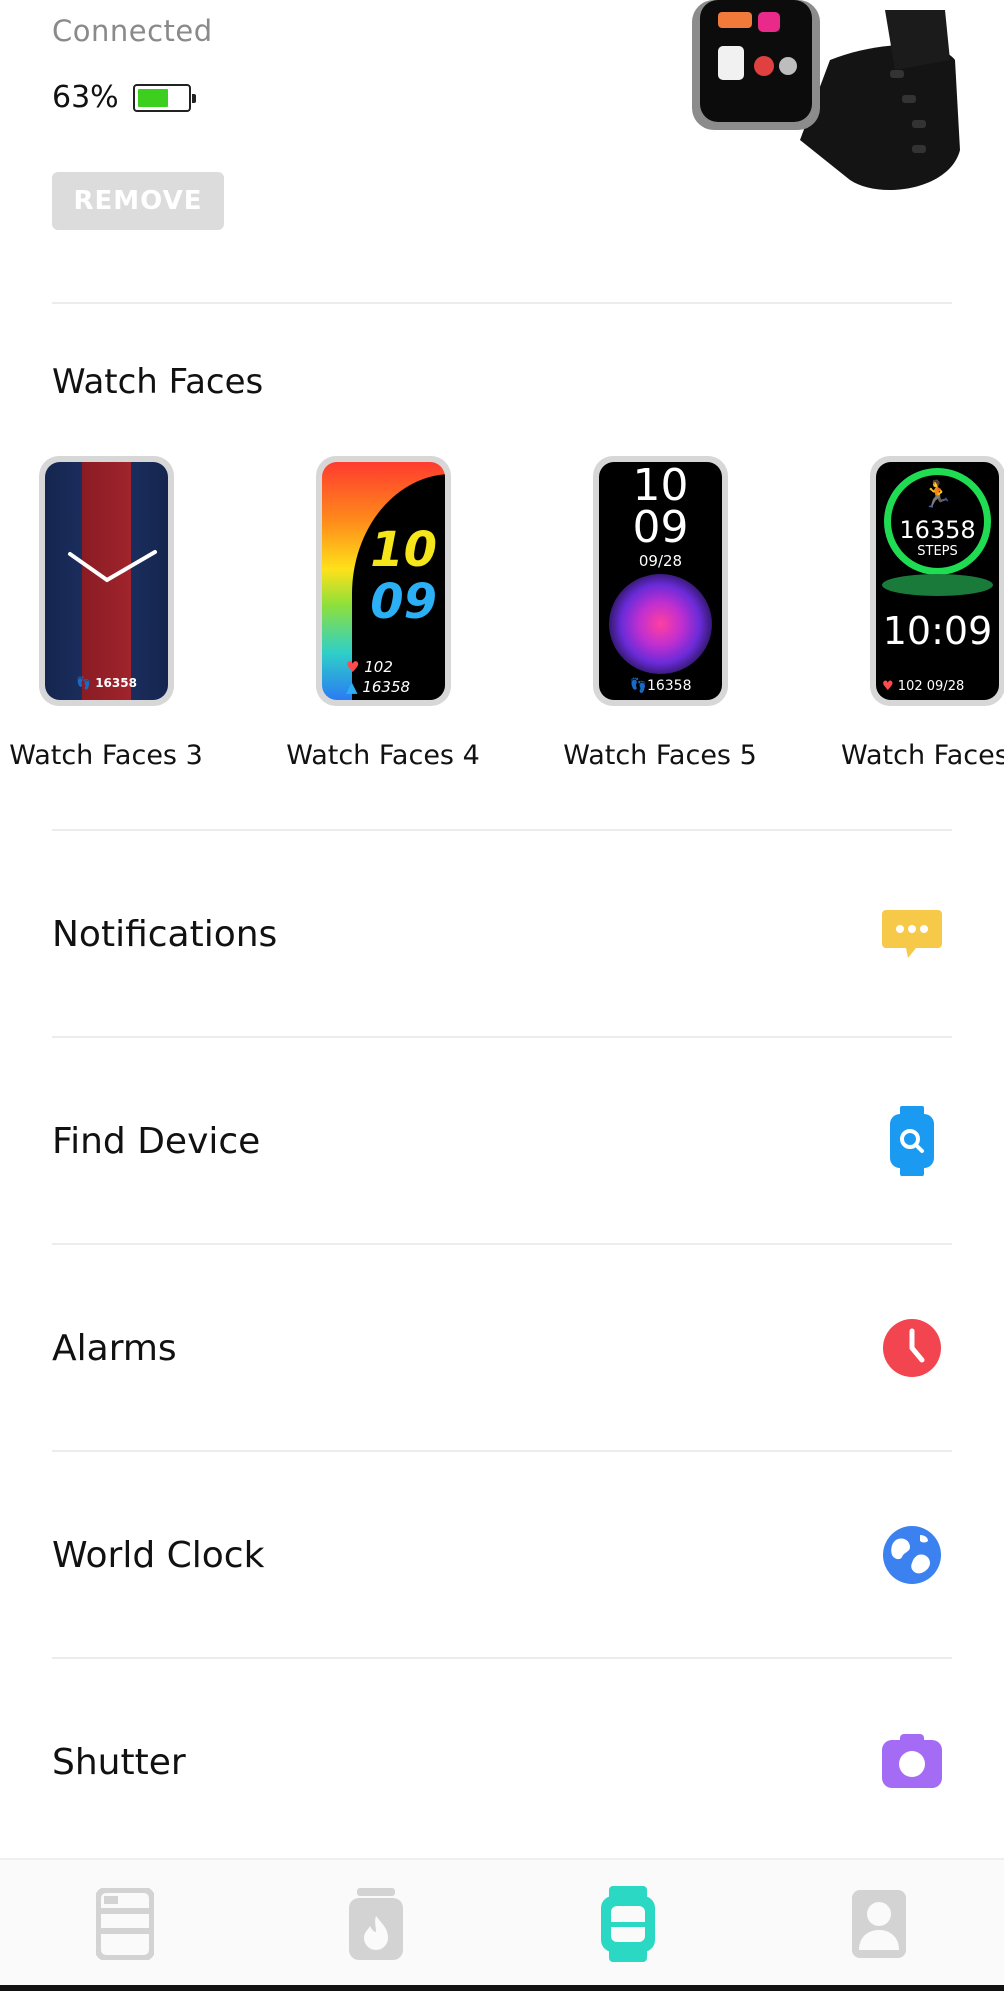 The height and width of the screenshot is (1991, 1004). Describe the element at coordinates (502, 1555) in the screenshot. I see `menu-item-world-clock: World Clock` at that location.